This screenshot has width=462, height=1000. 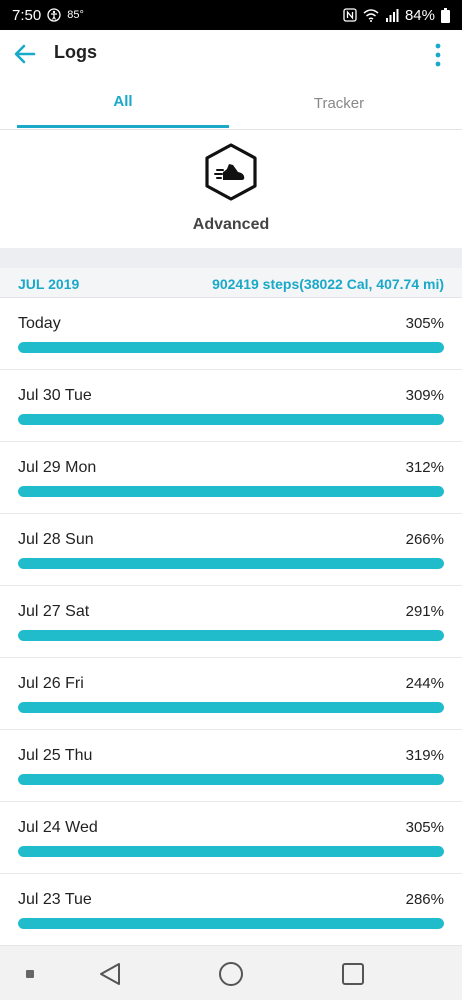 I want to click on app-bar: Logs, so click(x=231, y=54).